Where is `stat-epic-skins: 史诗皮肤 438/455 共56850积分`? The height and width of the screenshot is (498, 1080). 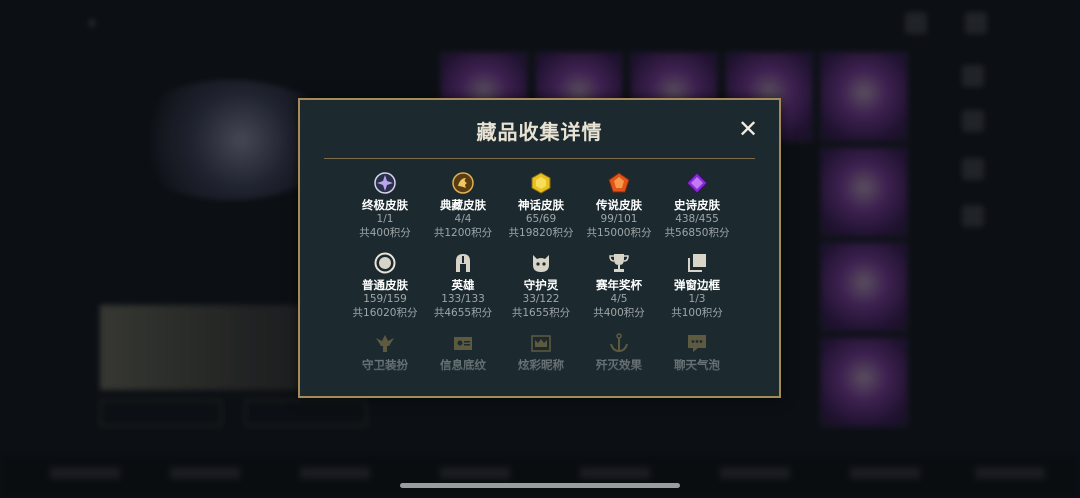 stat-epic-skins: 史诗皮肤 438/455 共56850积分 is located at coordinates (697, 206).